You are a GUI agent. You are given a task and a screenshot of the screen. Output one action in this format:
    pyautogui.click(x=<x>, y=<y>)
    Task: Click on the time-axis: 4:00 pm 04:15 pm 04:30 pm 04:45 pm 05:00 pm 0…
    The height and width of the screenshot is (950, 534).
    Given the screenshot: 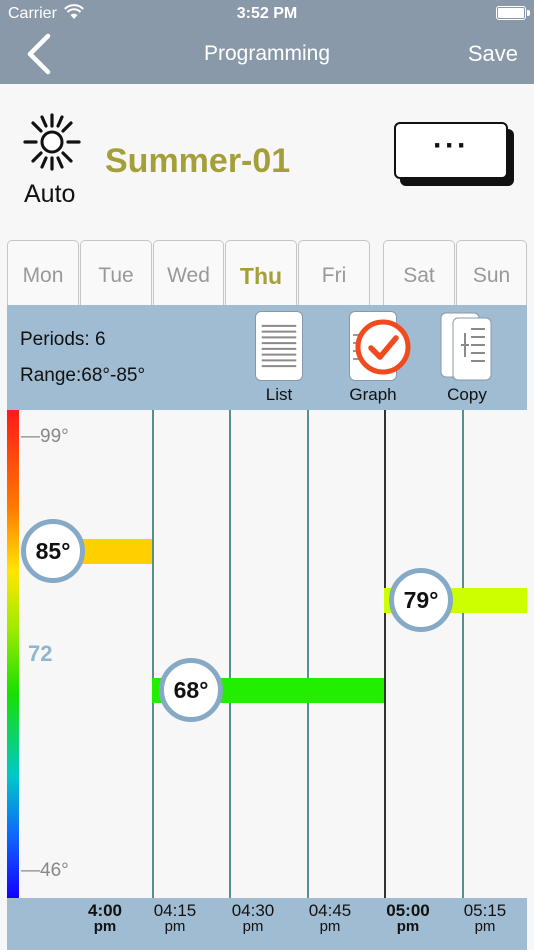 What is the action you would take?
    pyautogui.click(x=267, y=924)
    